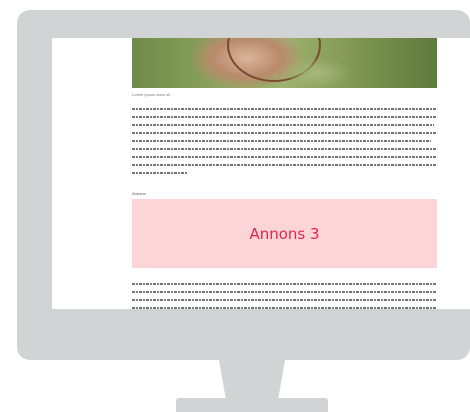 The image size is (470, 412). What do you see at coordinates (252, 405) in the screenshot?
I see `monitor-stand-base` at bounding box center [252, 405].